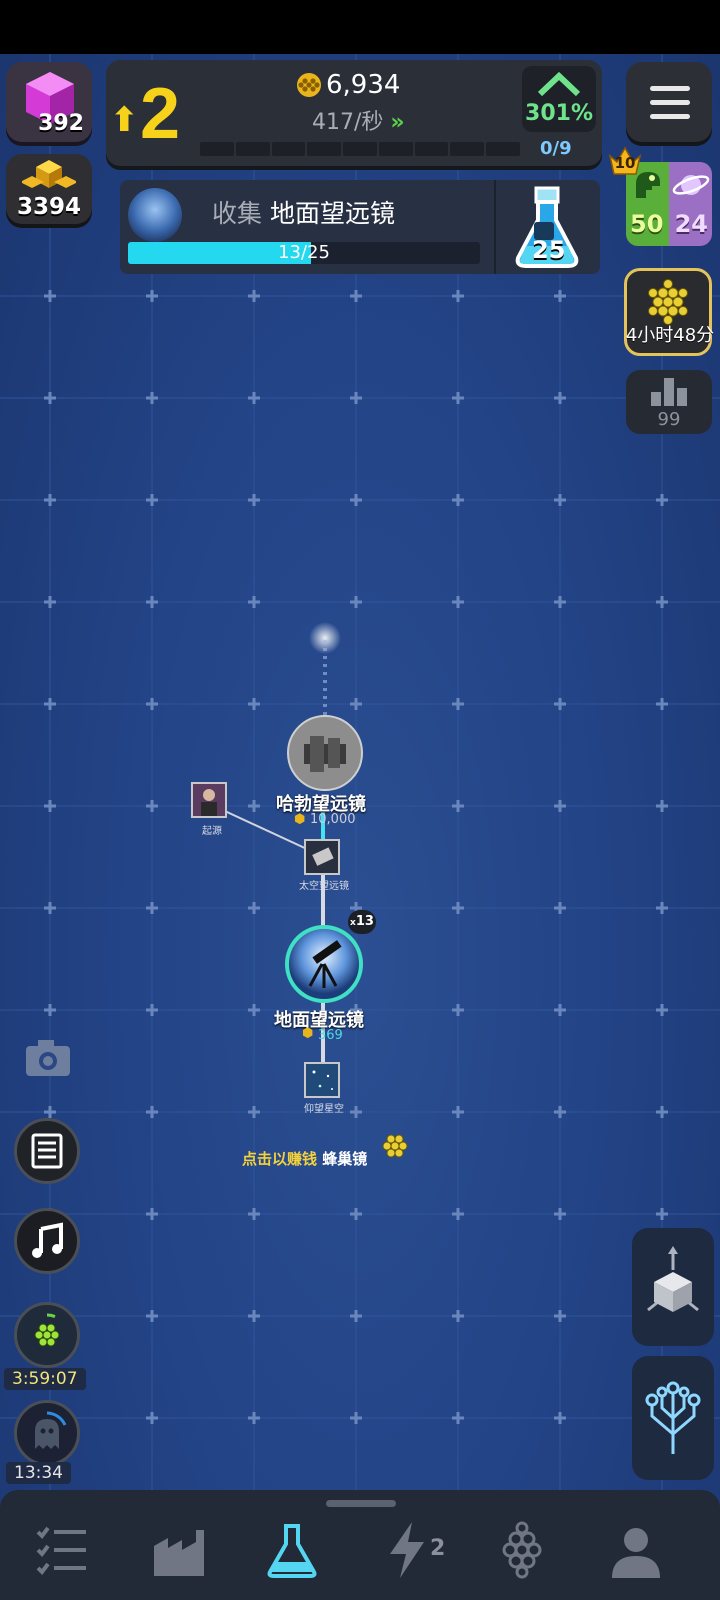 The image size is (720, 1600). Describe the element at coordinates (691, 185) in the screenshot. I see `planet-icon` at that location.